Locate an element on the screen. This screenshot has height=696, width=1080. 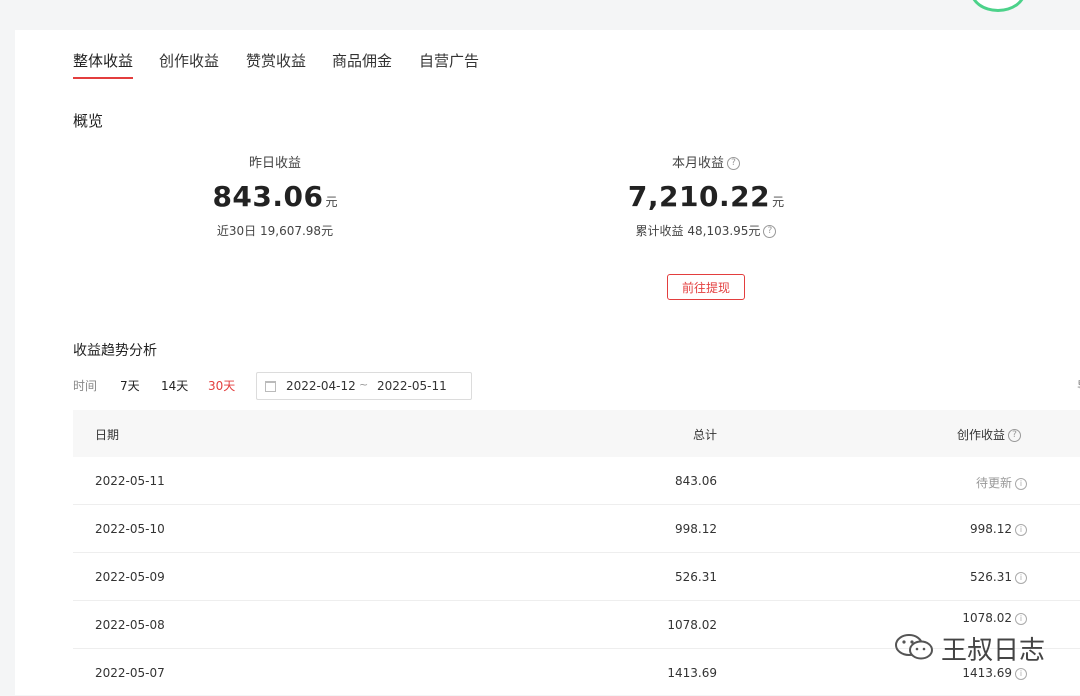
row-date: 2022-05-10 is located at coordinates (130, 529).